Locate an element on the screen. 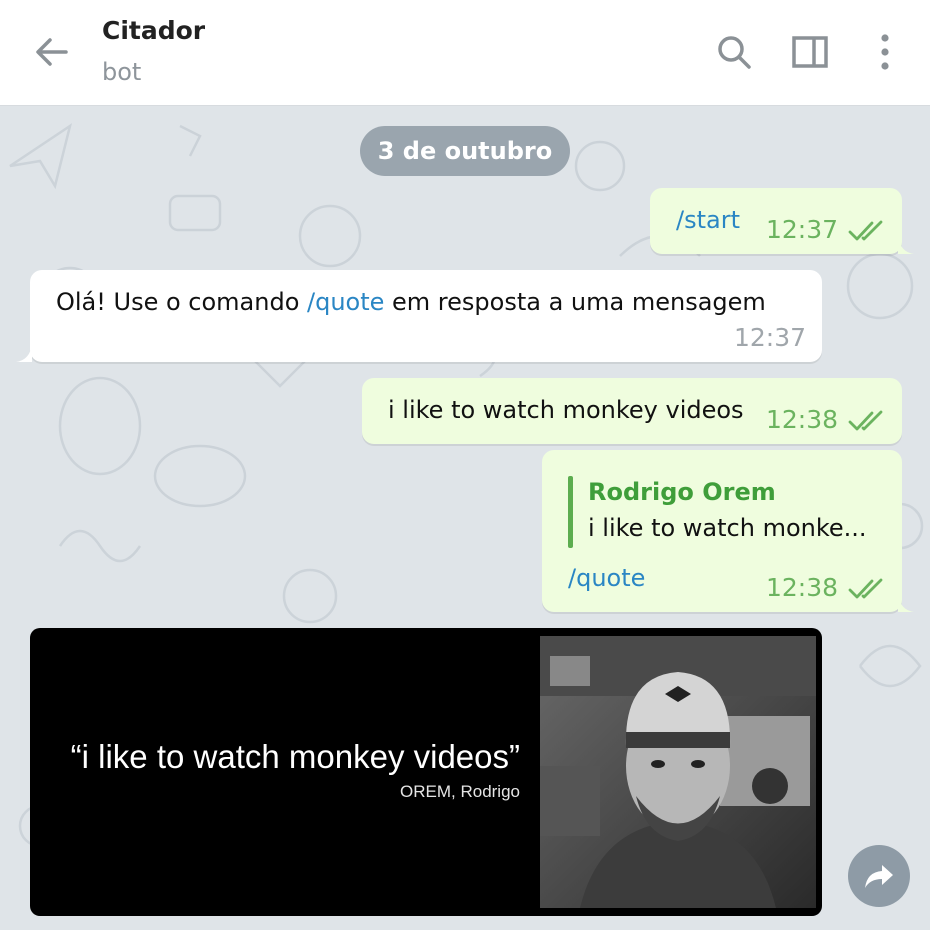  chat-title: Citador is located at coordinates (153, 30).